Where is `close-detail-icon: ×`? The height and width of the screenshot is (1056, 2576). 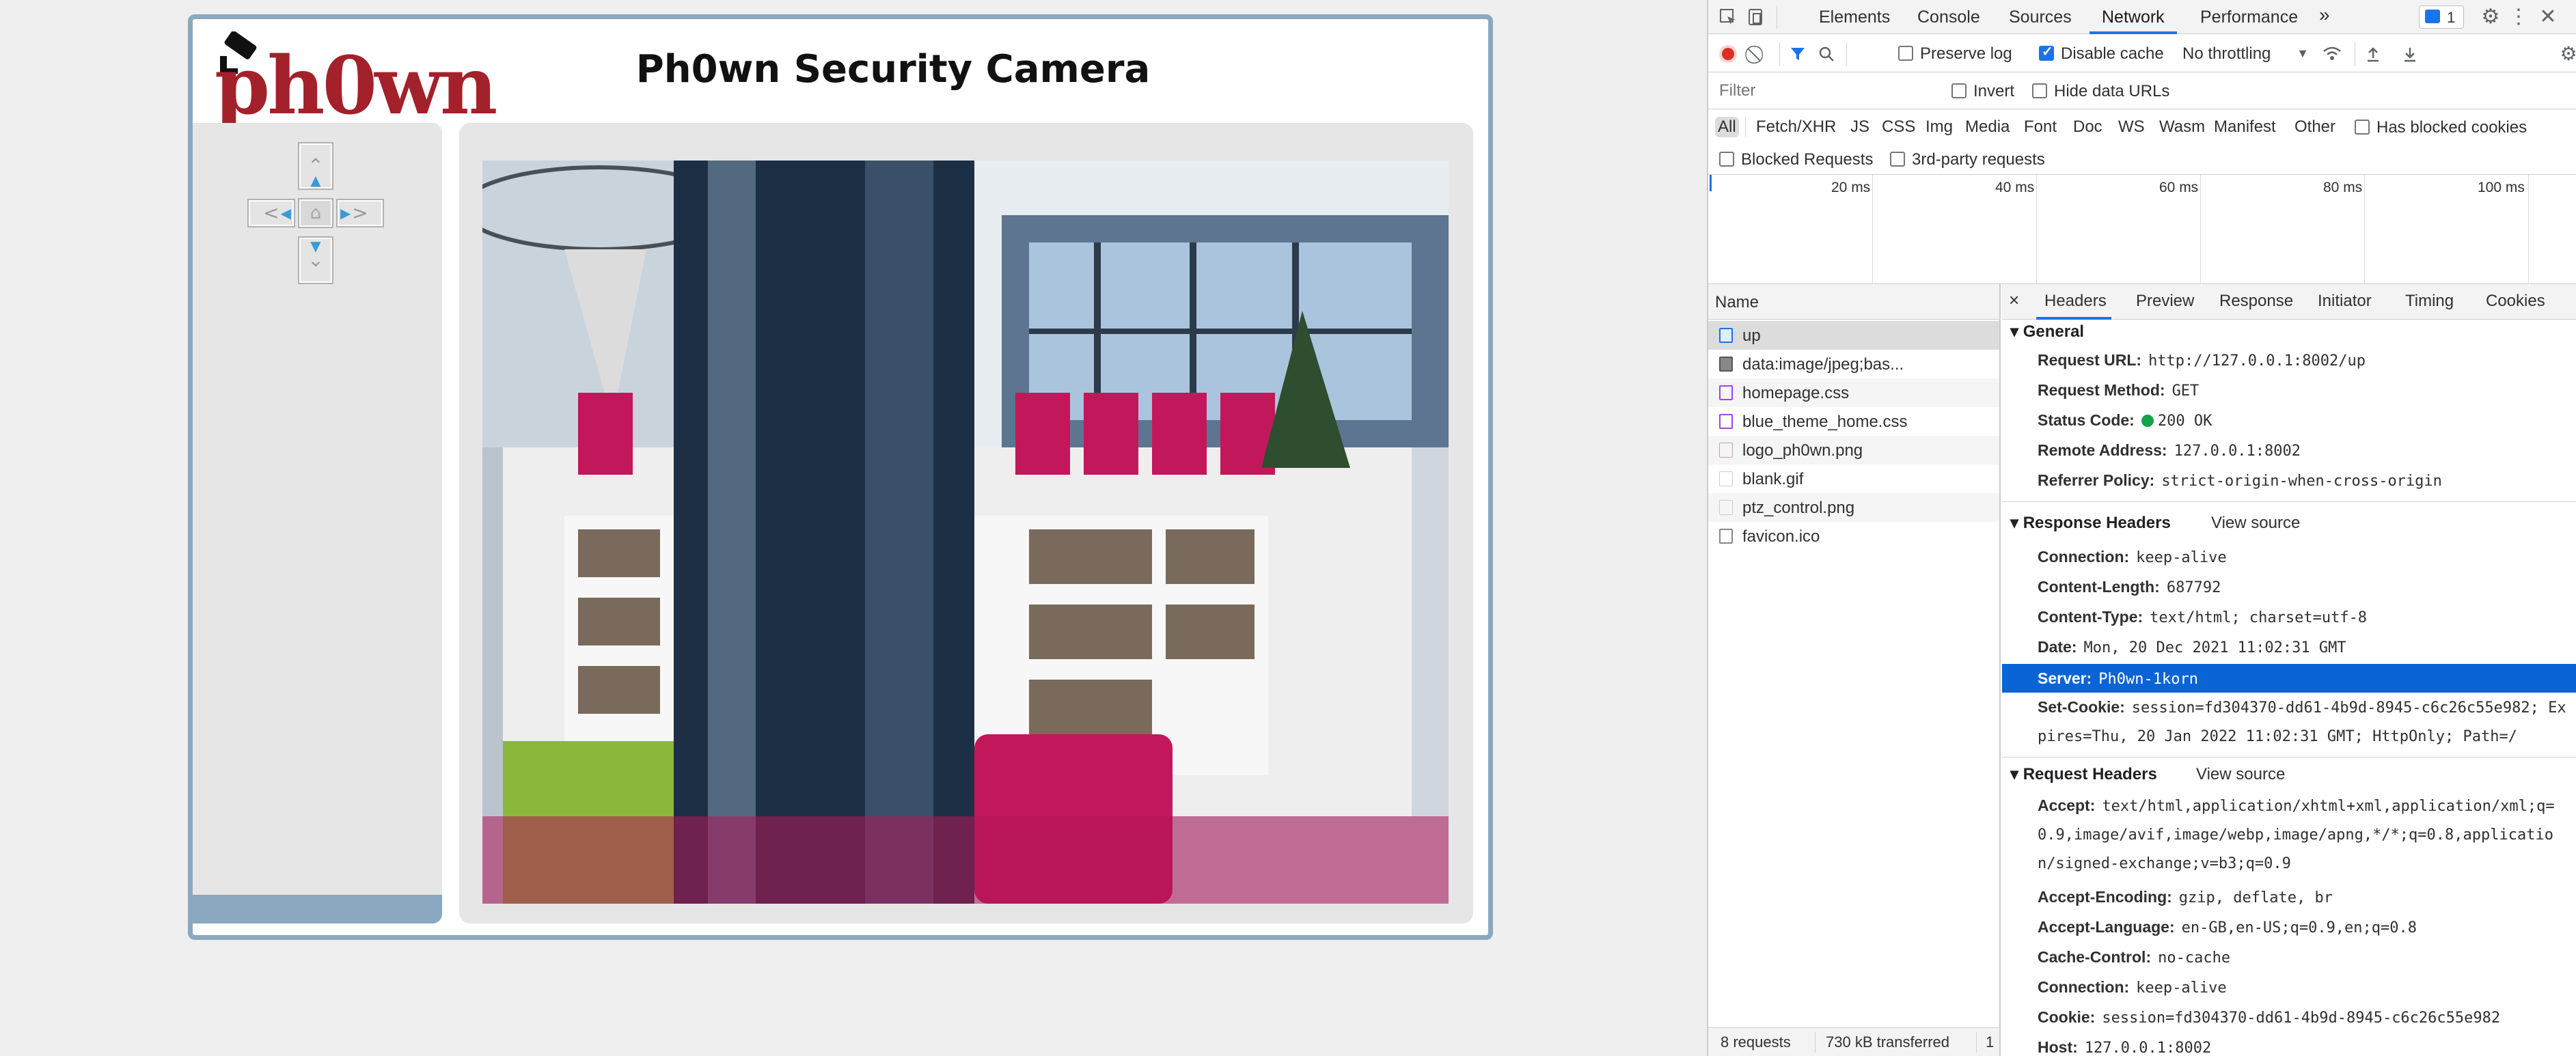
close-detail-icon: × is located at coordinates (2014, 300).